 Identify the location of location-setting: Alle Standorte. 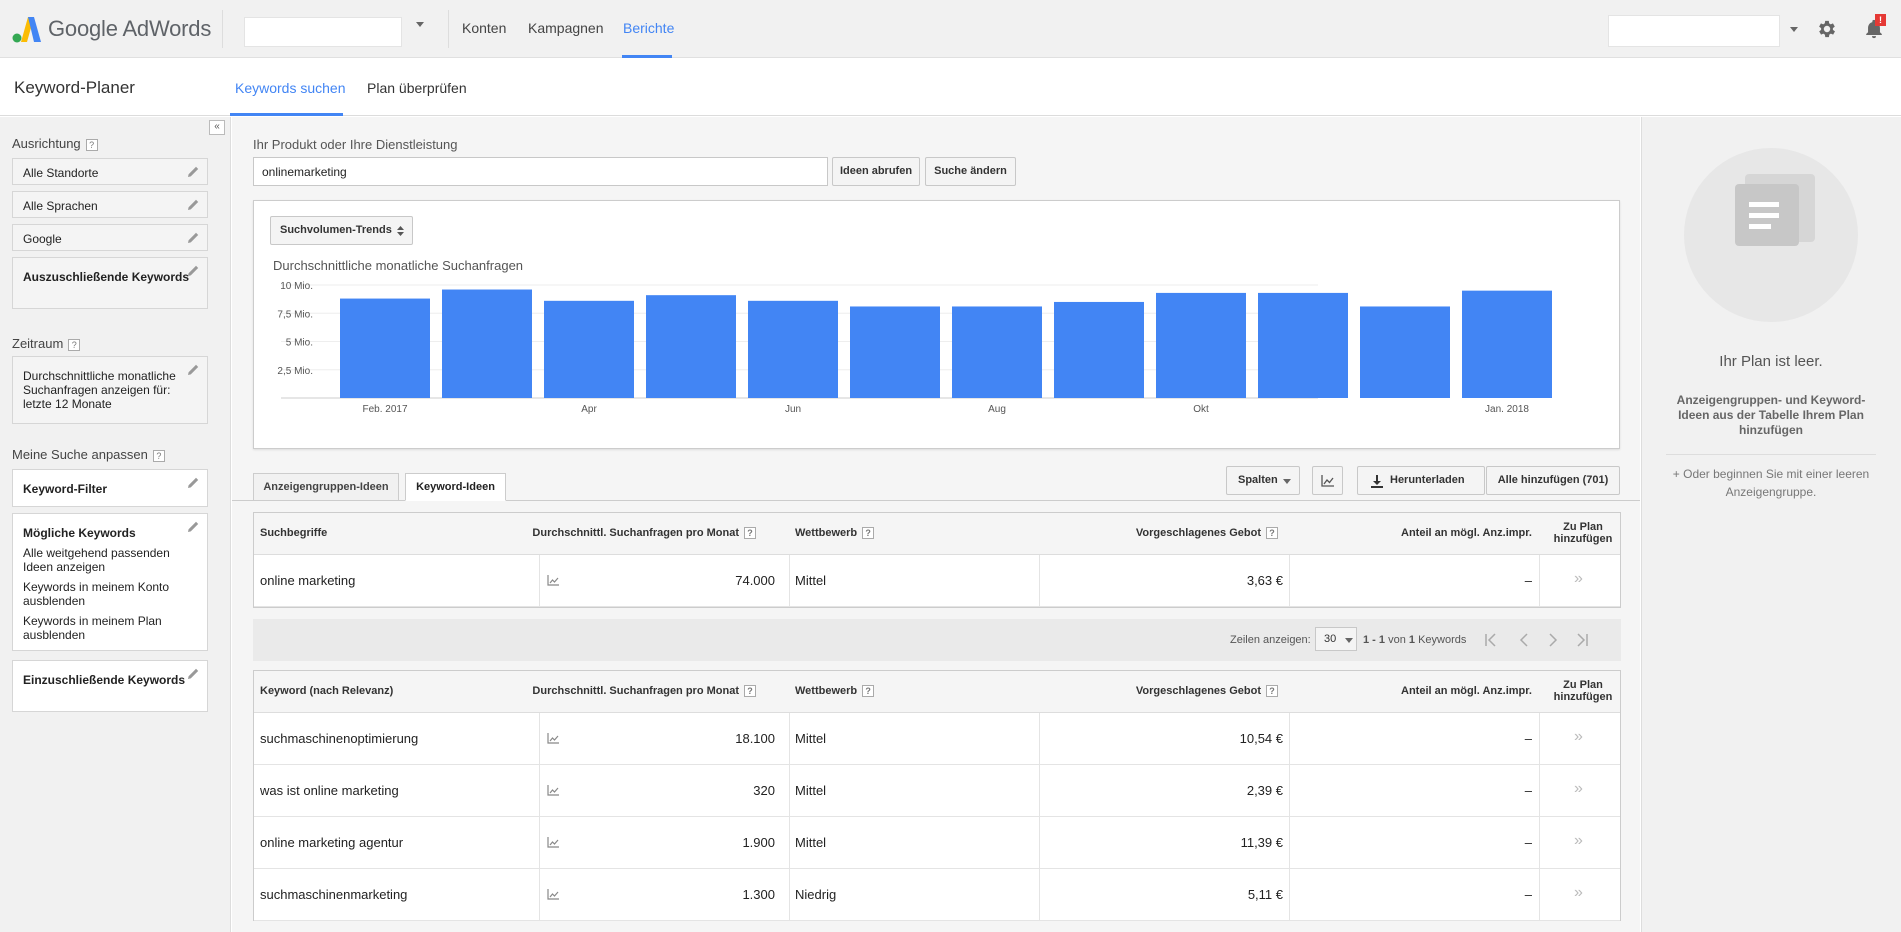
(110, 171).